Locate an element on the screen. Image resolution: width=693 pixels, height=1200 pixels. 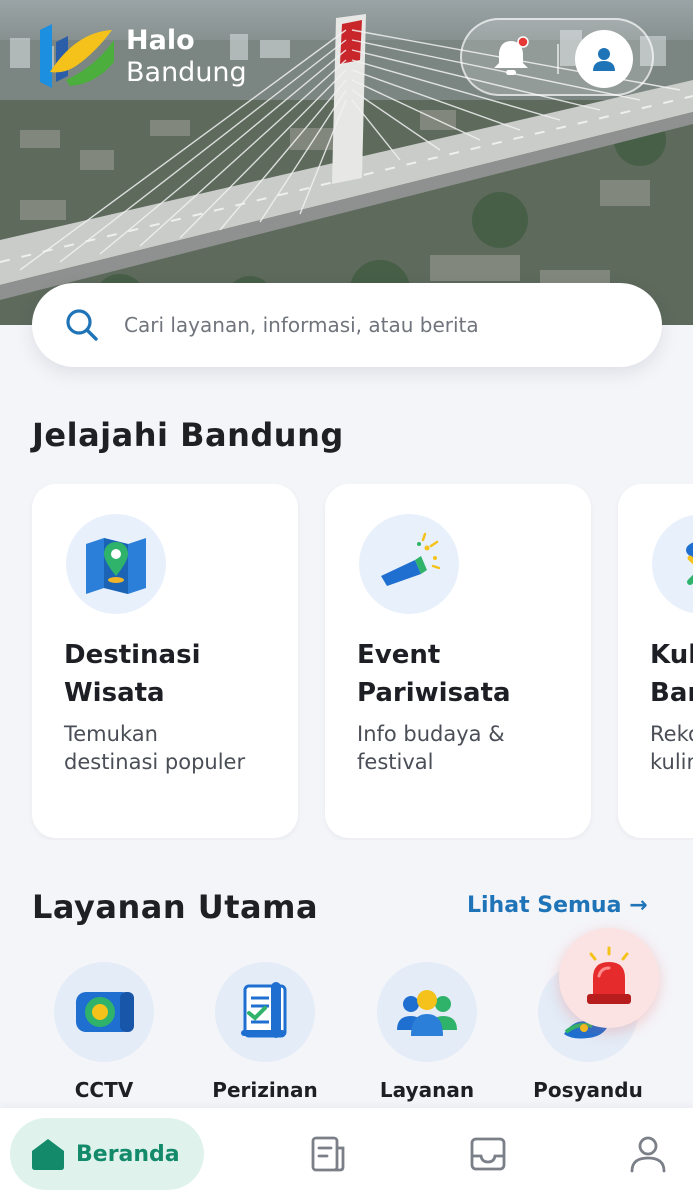
header-actions is located at coordinates (557, 57).